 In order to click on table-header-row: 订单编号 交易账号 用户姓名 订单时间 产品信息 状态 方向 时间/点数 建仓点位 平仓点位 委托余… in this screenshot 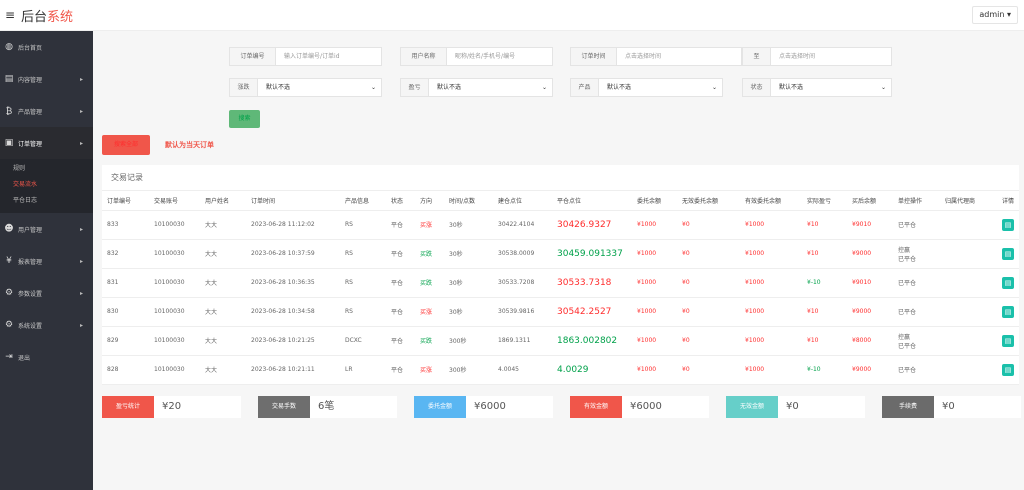, I will do `click(560, 201)`.